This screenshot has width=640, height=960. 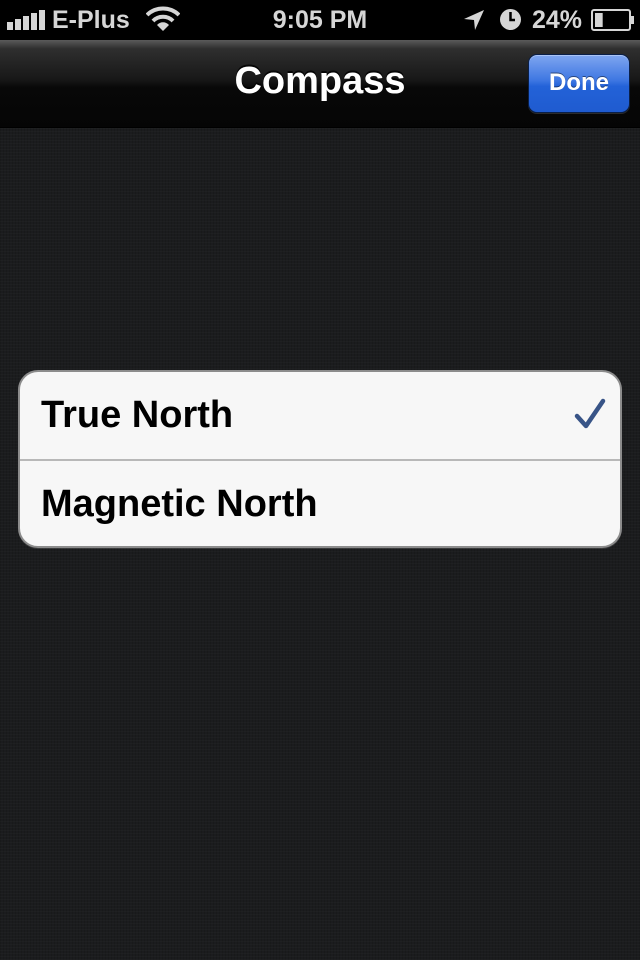 What do you see at coordinates (320, 503) in the screenshot?
I see `option-magnetic-north: Magnetic North` at bounding box center [320, 503].